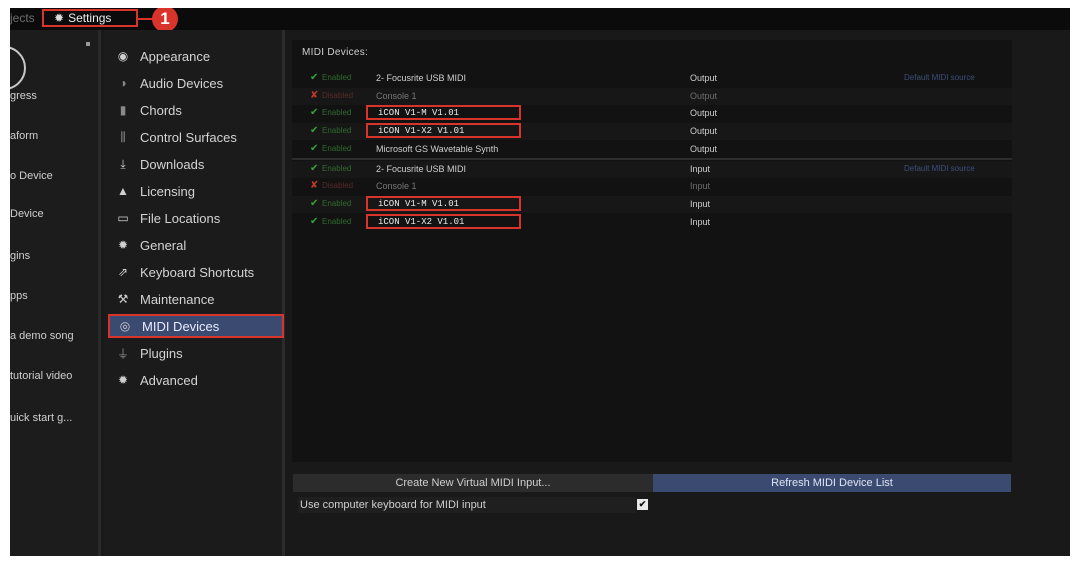 This screenshot has width=1079, height=562. I want to click on midi-device-row: ✘ Disabled Console 1 Input, so click(652, 186).